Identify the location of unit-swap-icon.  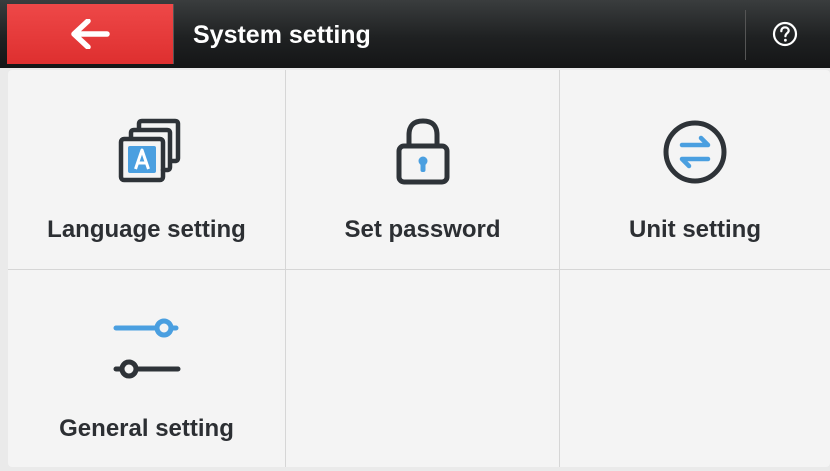
(695, 152).